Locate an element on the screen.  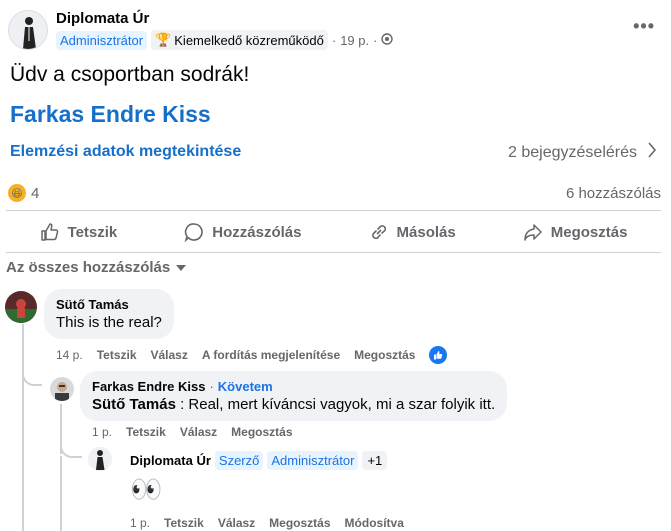
more-tags-badge: +1 is located at coordinates (375, 460).